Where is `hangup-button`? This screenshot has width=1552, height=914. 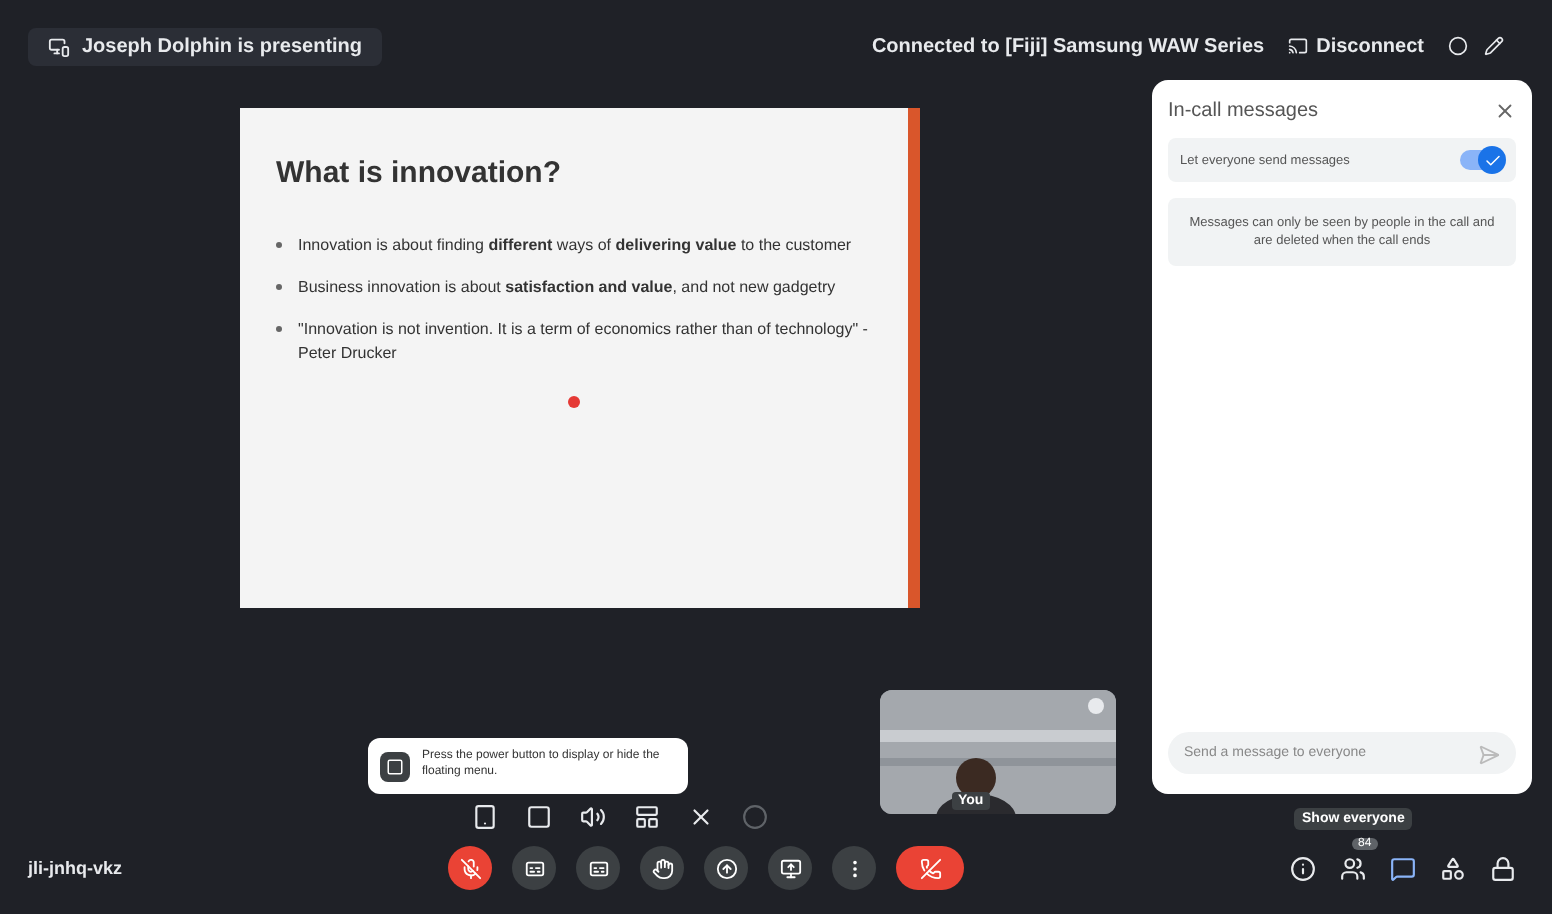 hangup-button is located at coordinates (930, 868).